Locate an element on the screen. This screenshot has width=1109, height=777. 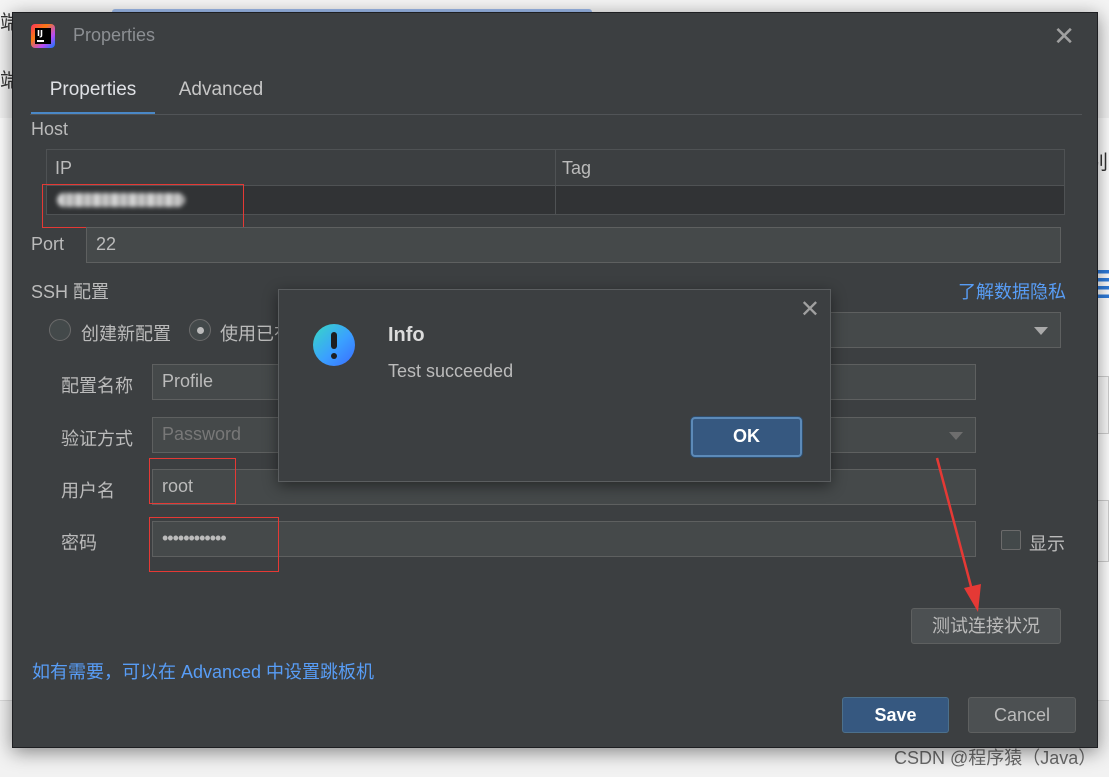
existing-config-select is located at coordinates (937, 330).